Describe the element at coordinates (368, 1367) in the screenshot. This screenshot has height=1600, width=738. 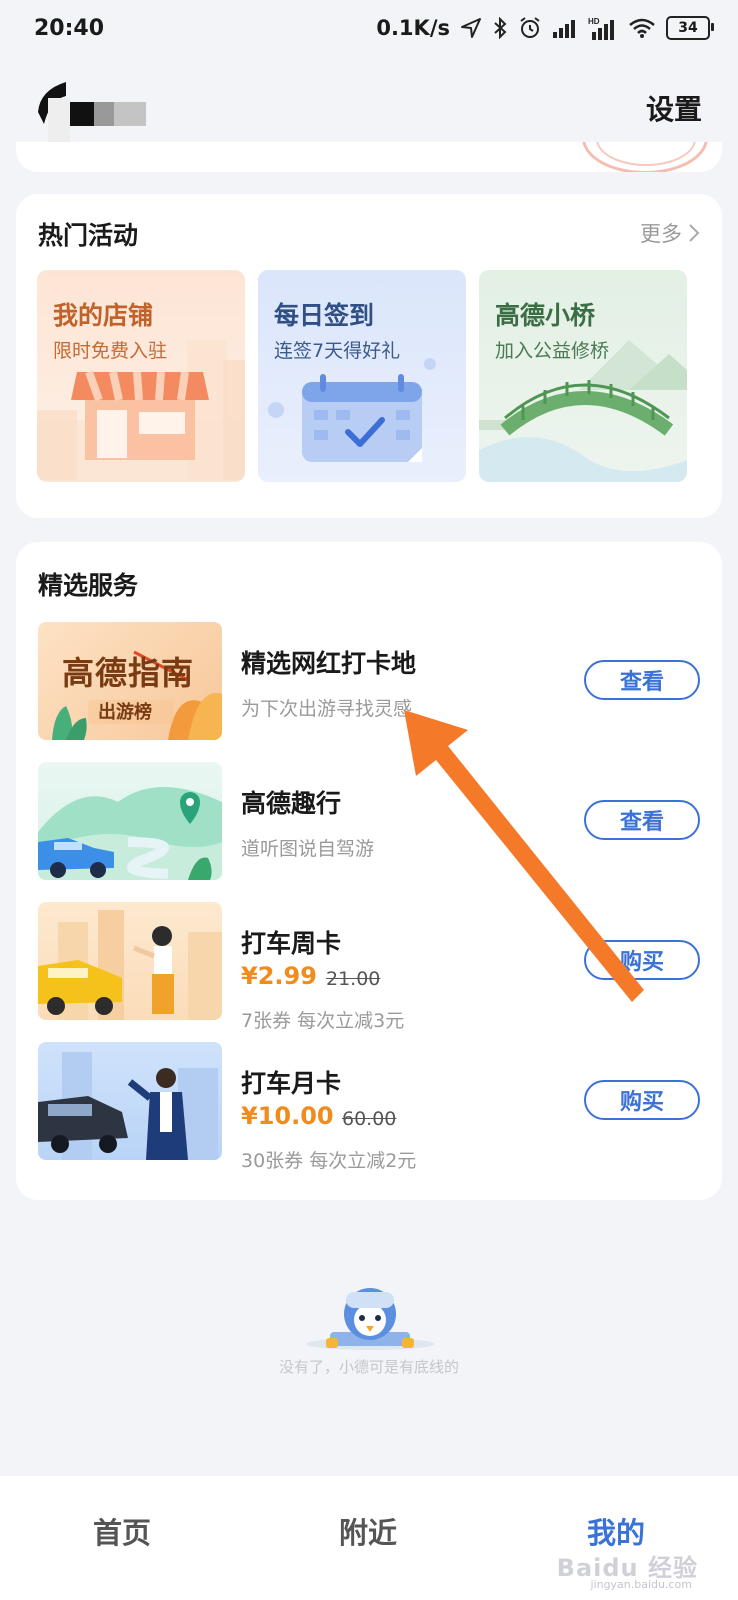
I see `end-of-list-text: 没有了，小德可是有底线的` at that location.